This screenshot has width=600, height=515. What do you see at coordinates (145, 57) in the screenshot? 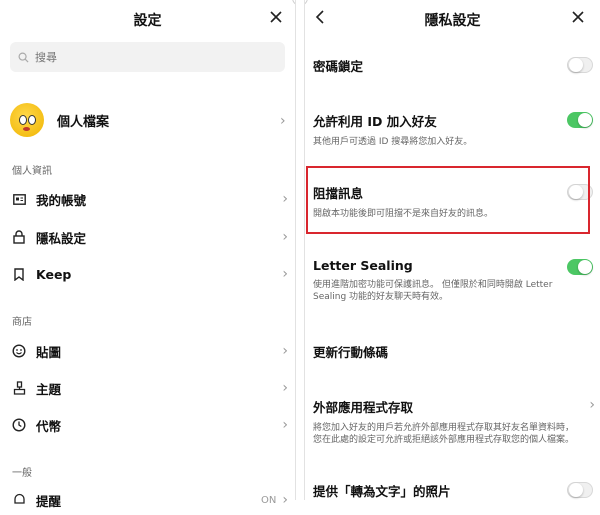
I see `search-input` at bounding box center [145, 57].